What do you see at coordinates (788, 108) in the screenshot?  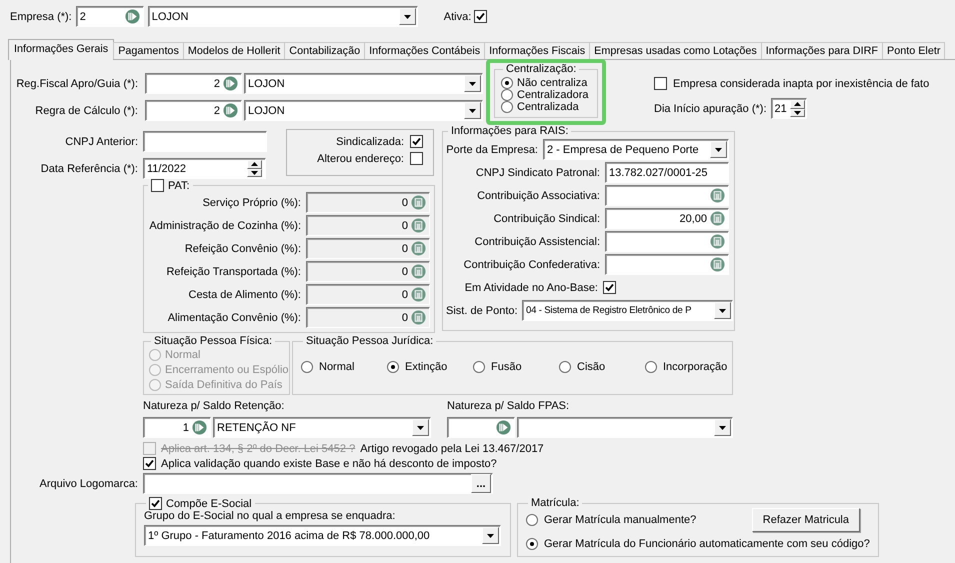 I see `spin-field: 21` at bounding box center [788, 108].